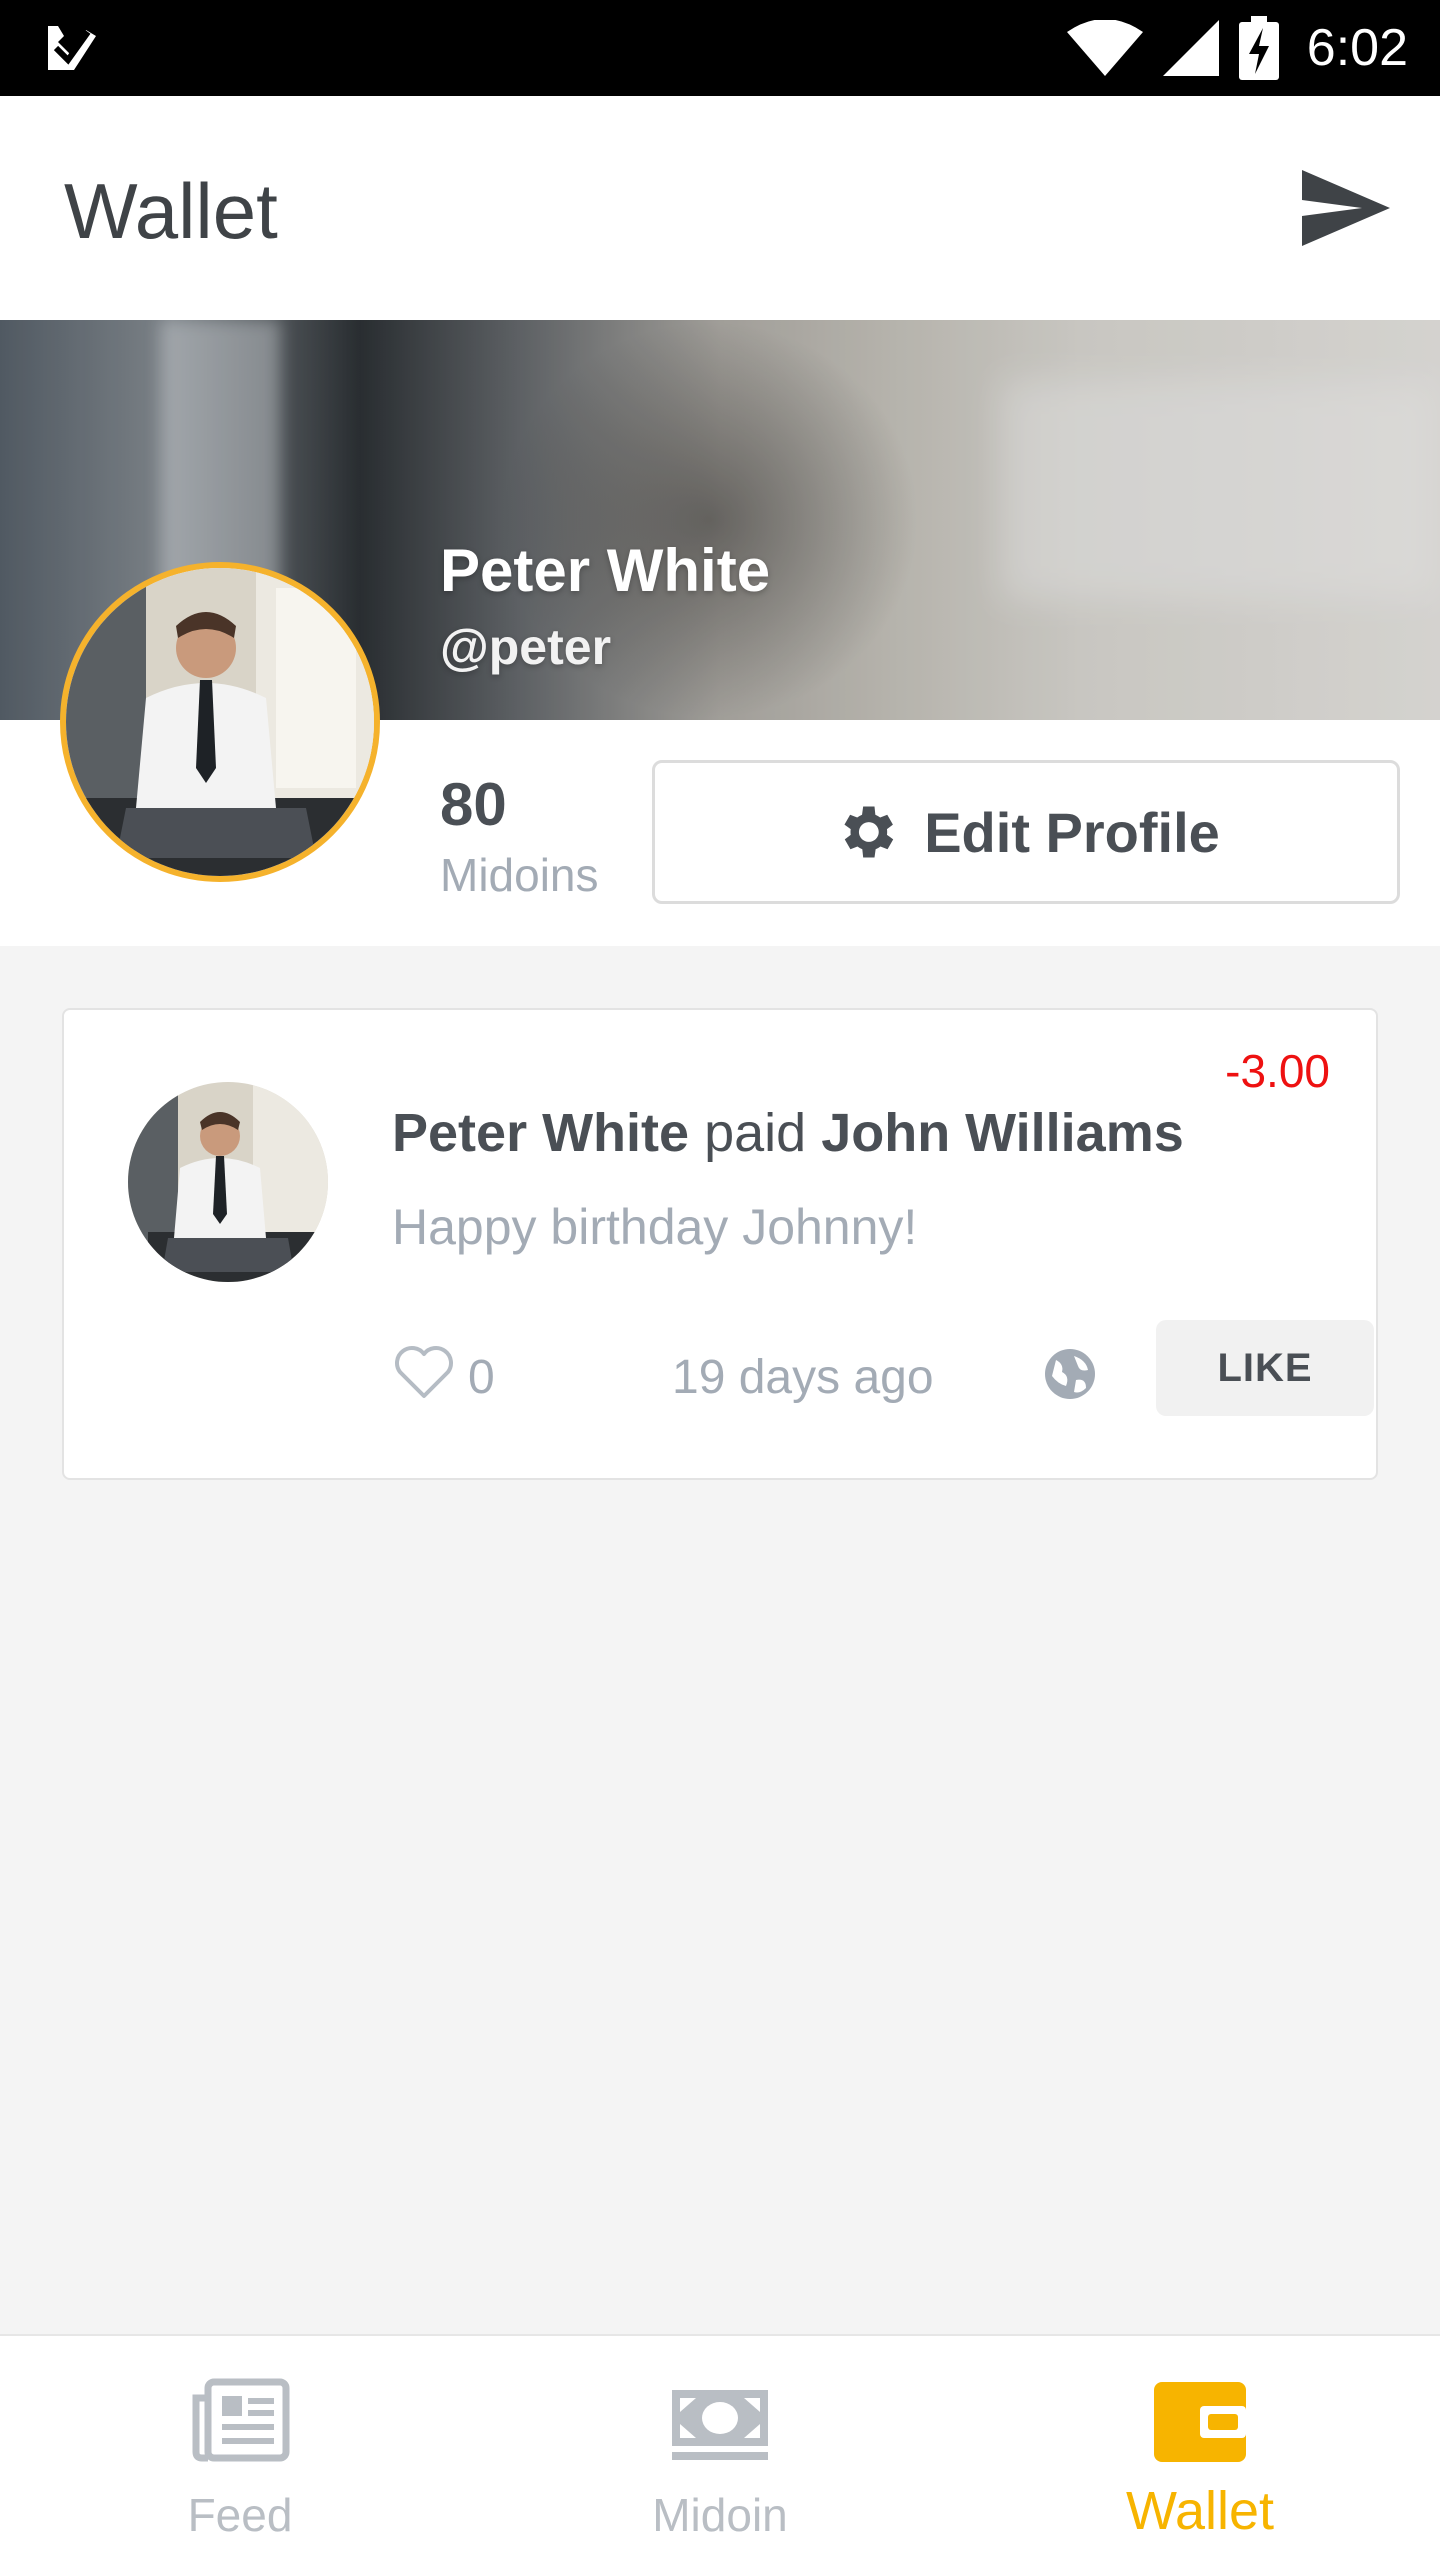 This screenshot has width=1440, height=2560. I want to click on heart-icon, so click(424, 1372).